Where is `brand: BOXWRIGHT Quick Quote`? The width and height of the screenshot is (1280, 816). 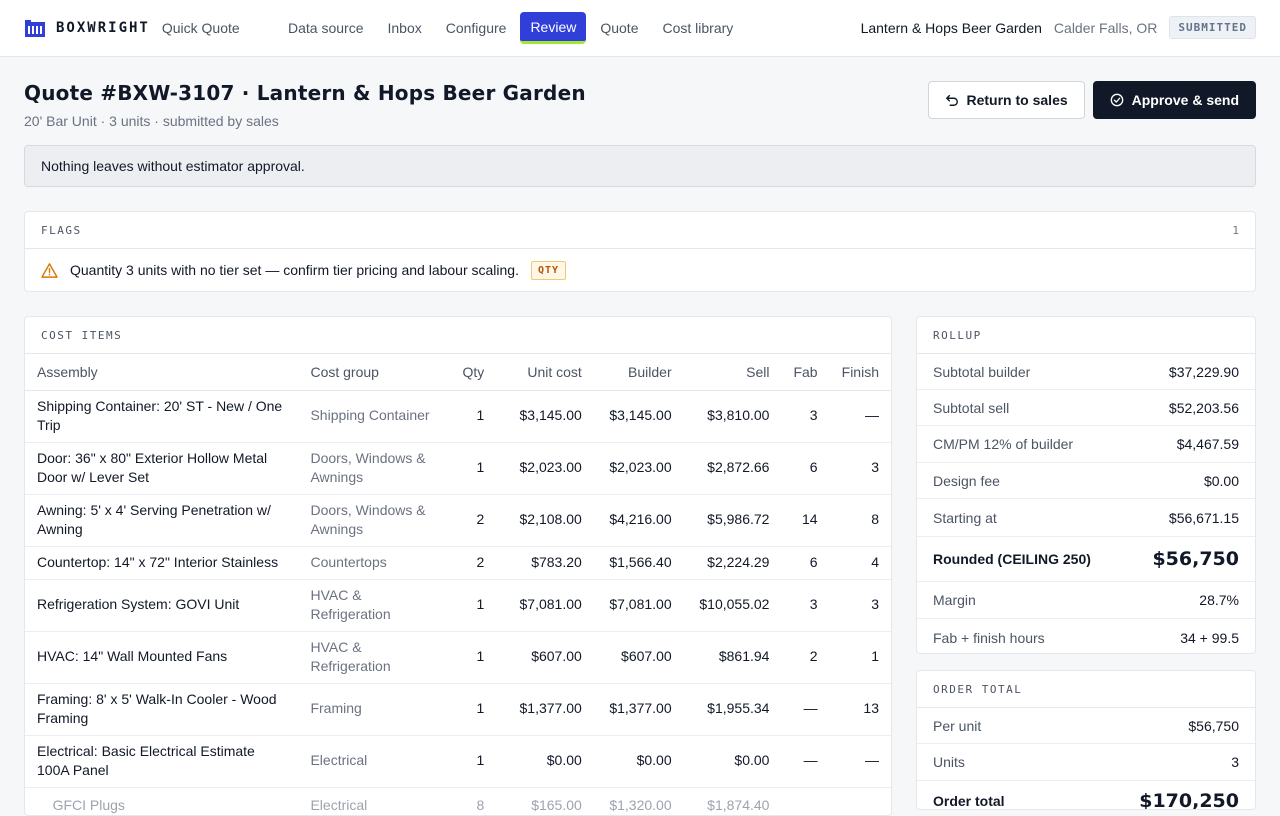 brand: BOXWRIGHT Quick Quote is located at coordinates (132, 28).